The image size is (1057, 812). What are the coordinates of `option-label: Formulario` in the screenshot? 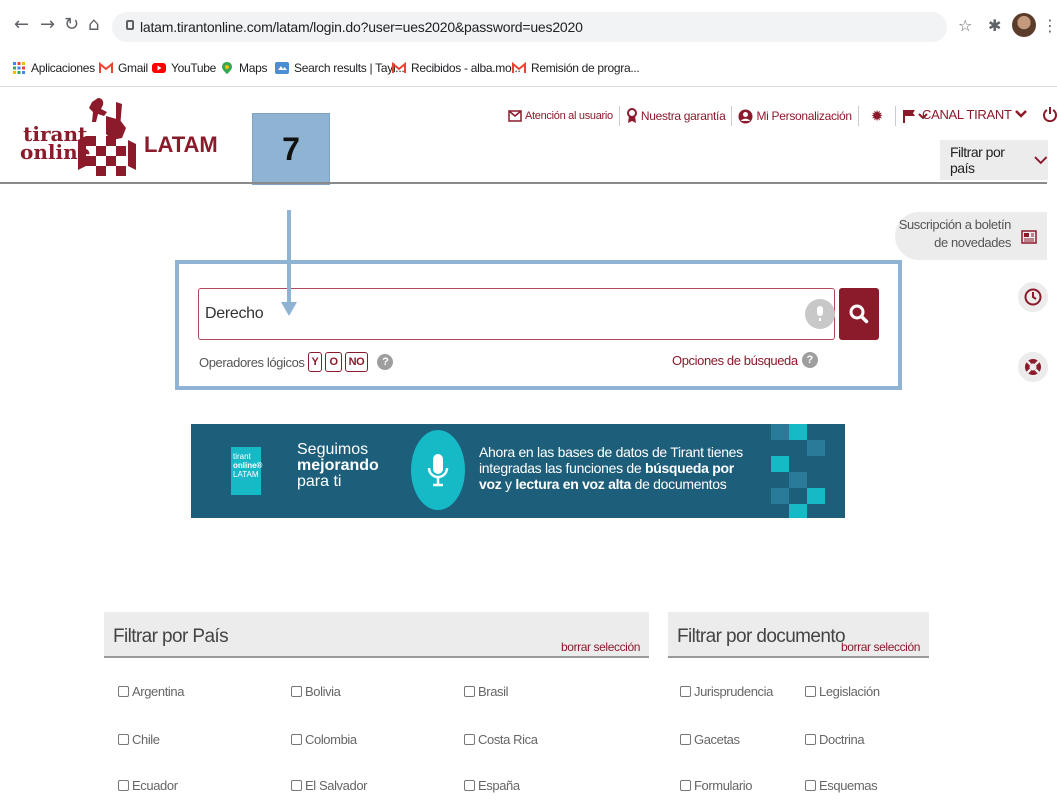 It's located at (723, 785).